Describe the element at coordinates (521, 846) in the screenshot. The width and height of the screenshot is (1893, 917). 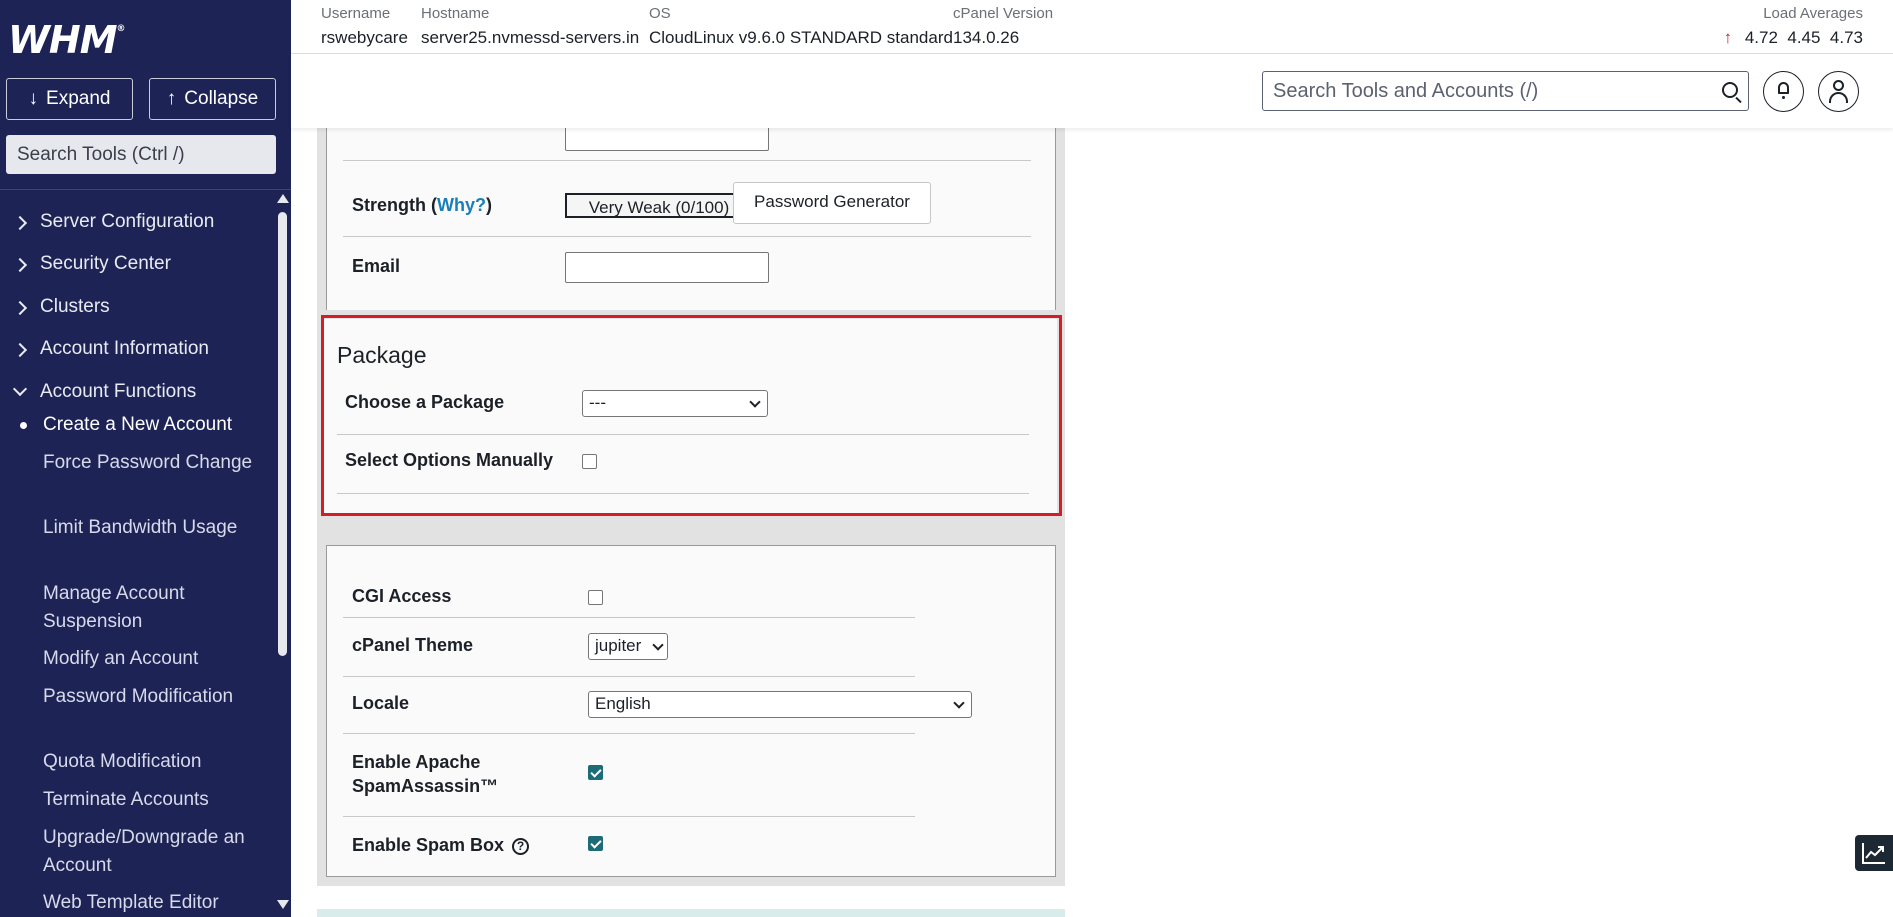
I see `help-icon: ?` at that location.